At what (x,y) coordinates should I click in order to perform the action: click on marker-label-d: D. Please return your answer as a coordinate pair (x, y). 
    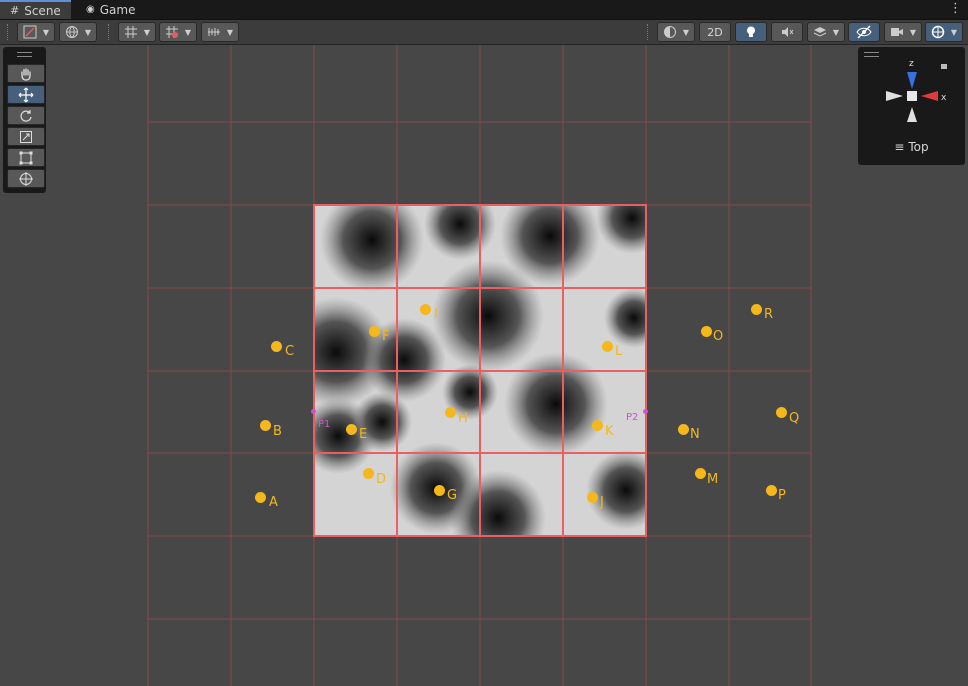
    Looking at the image, I should click on (381, 479).